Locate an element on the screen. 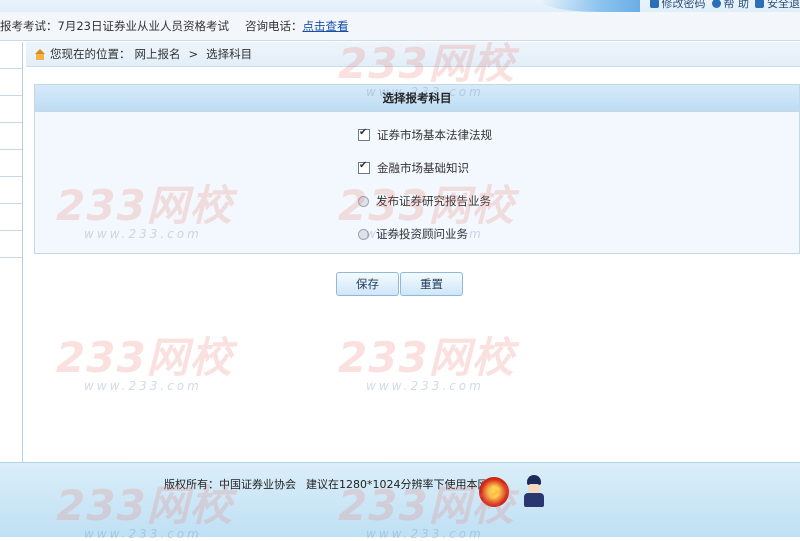  top-links: 修改密码 帮 助 安全退 is located at coordinates (725, 5).